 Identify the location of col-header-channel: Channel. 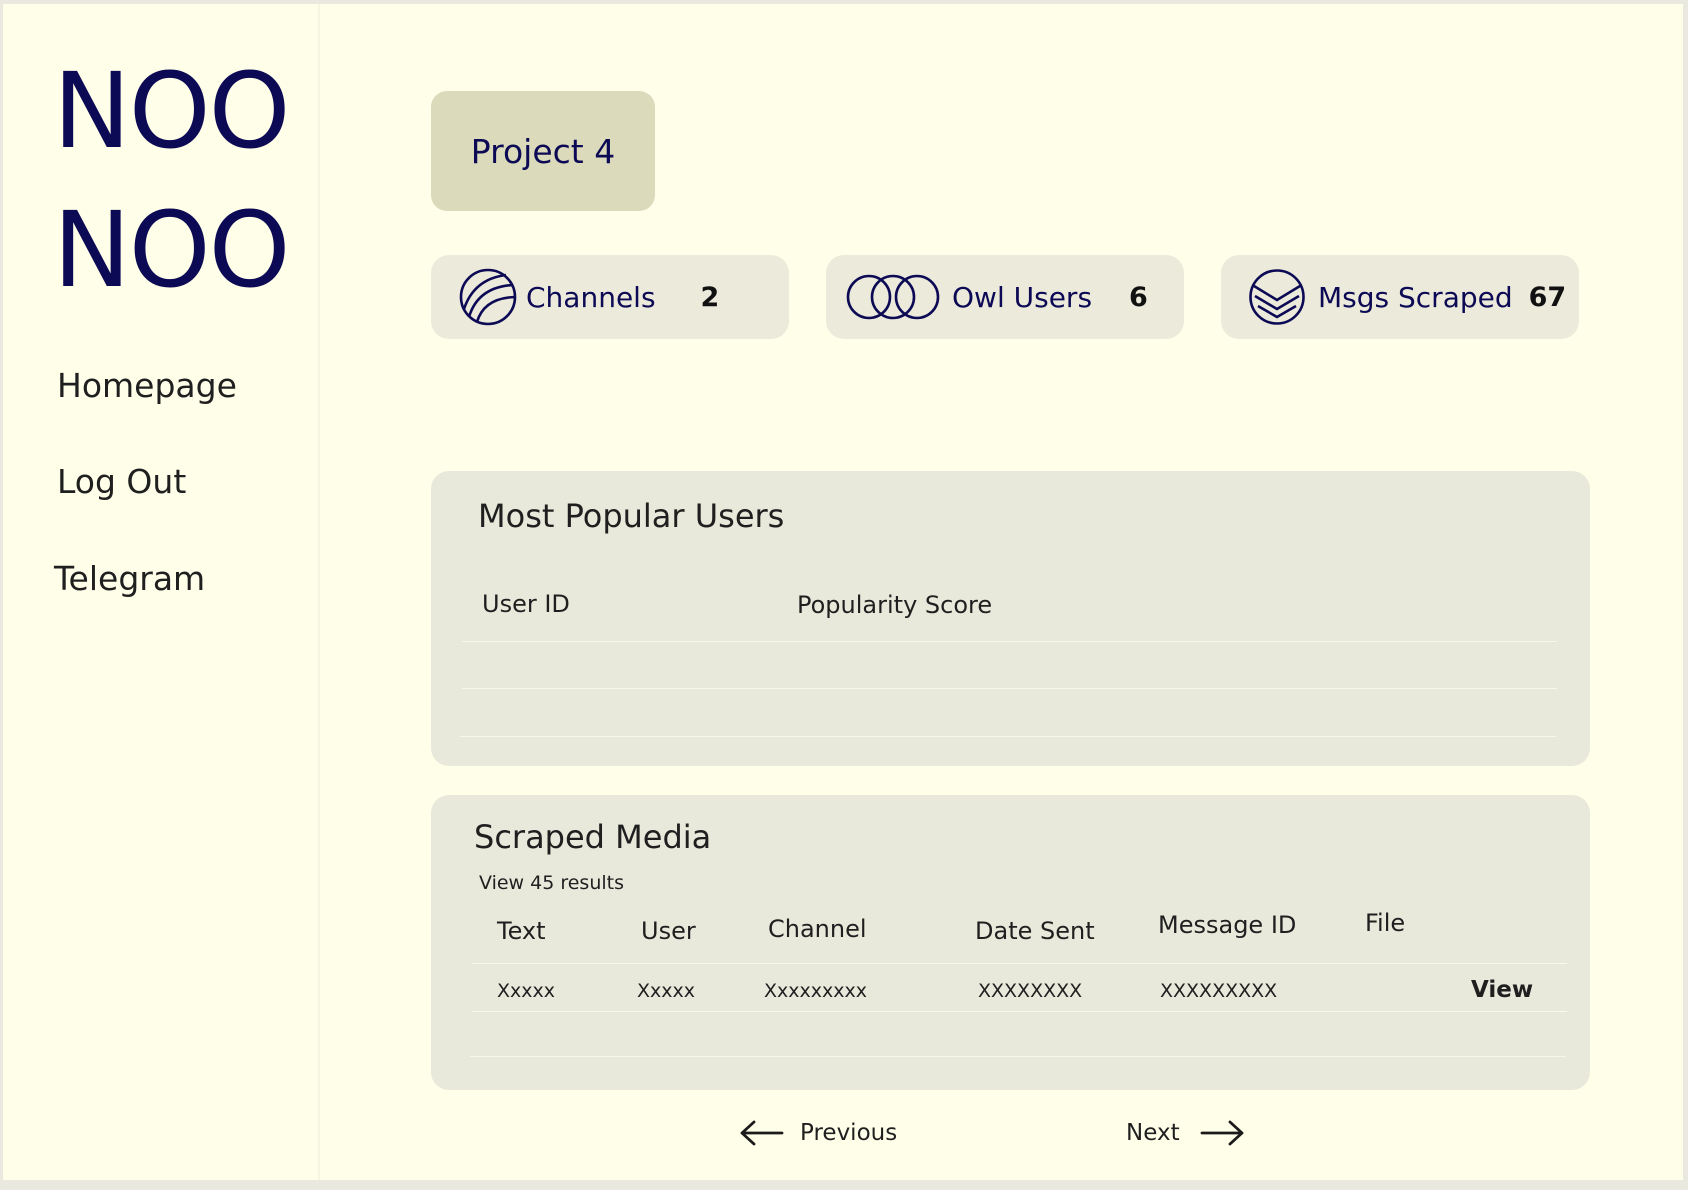
(817, 929).